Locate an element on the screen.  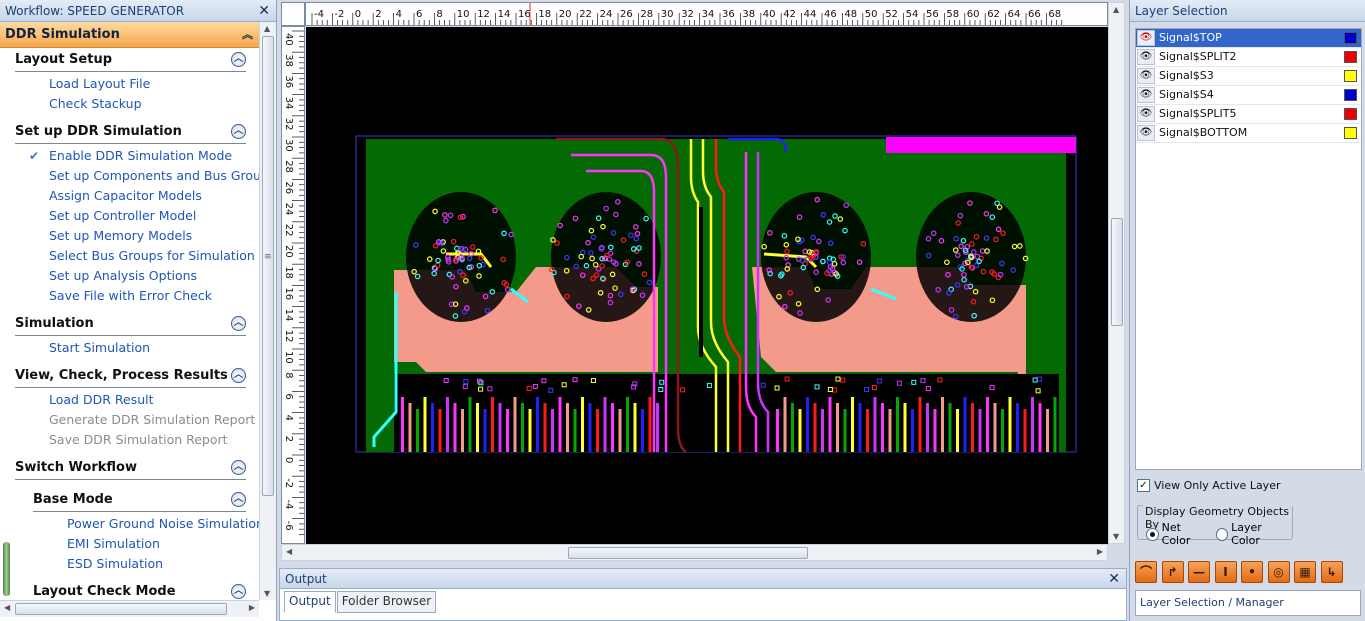
workflow-step-link: ESD Simulation is located at coordinates (129, 564).